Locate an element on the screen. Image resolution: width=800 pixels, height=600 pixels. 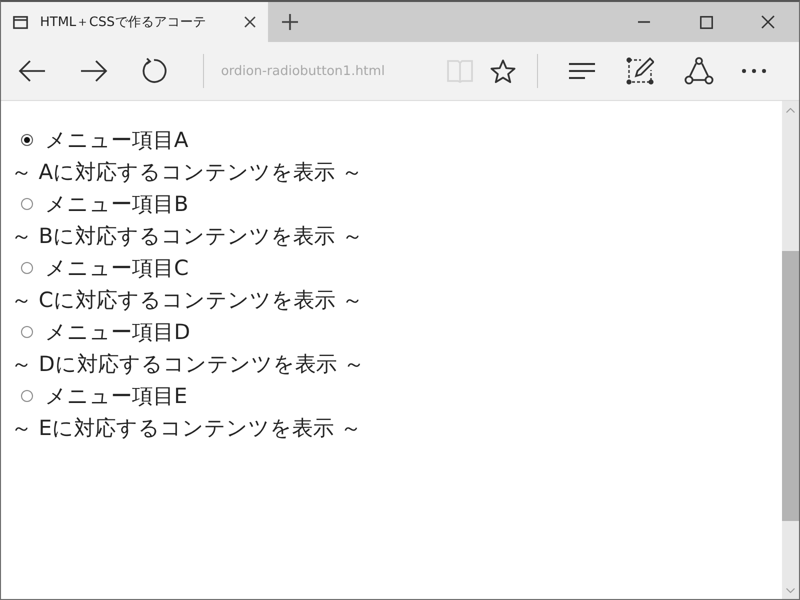
browser-tab: HTML＋CSSで作るアコーテ is located at coordinates (134, 22).